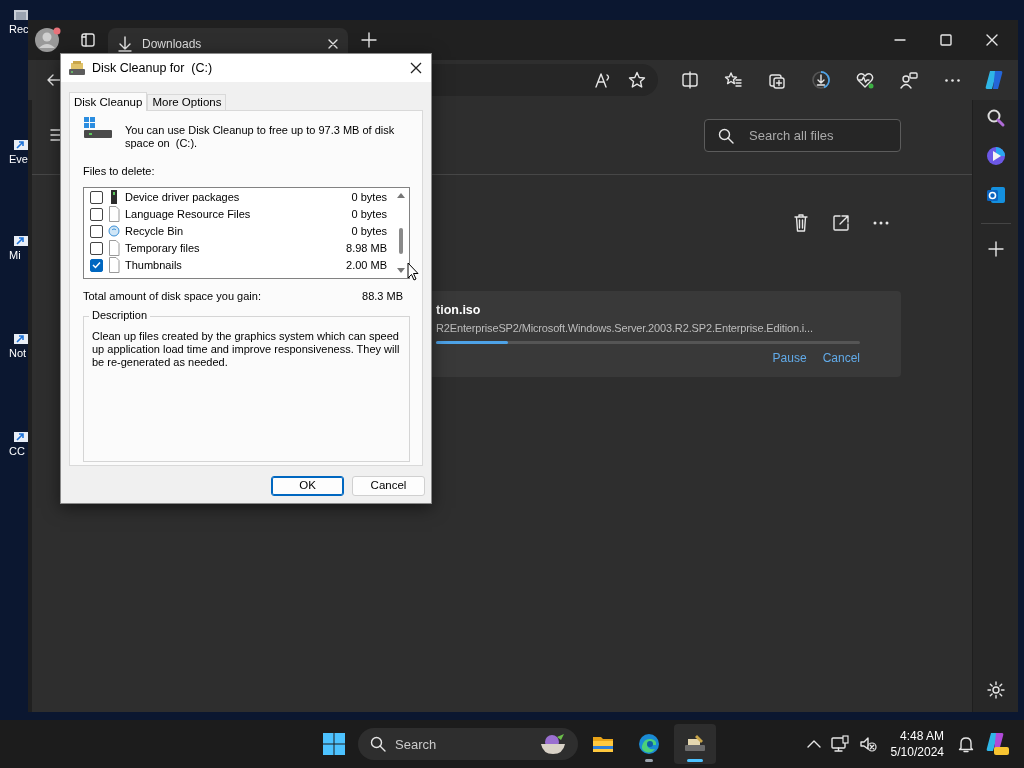  I want to click on dialog-button: OK, so click(307, 486).